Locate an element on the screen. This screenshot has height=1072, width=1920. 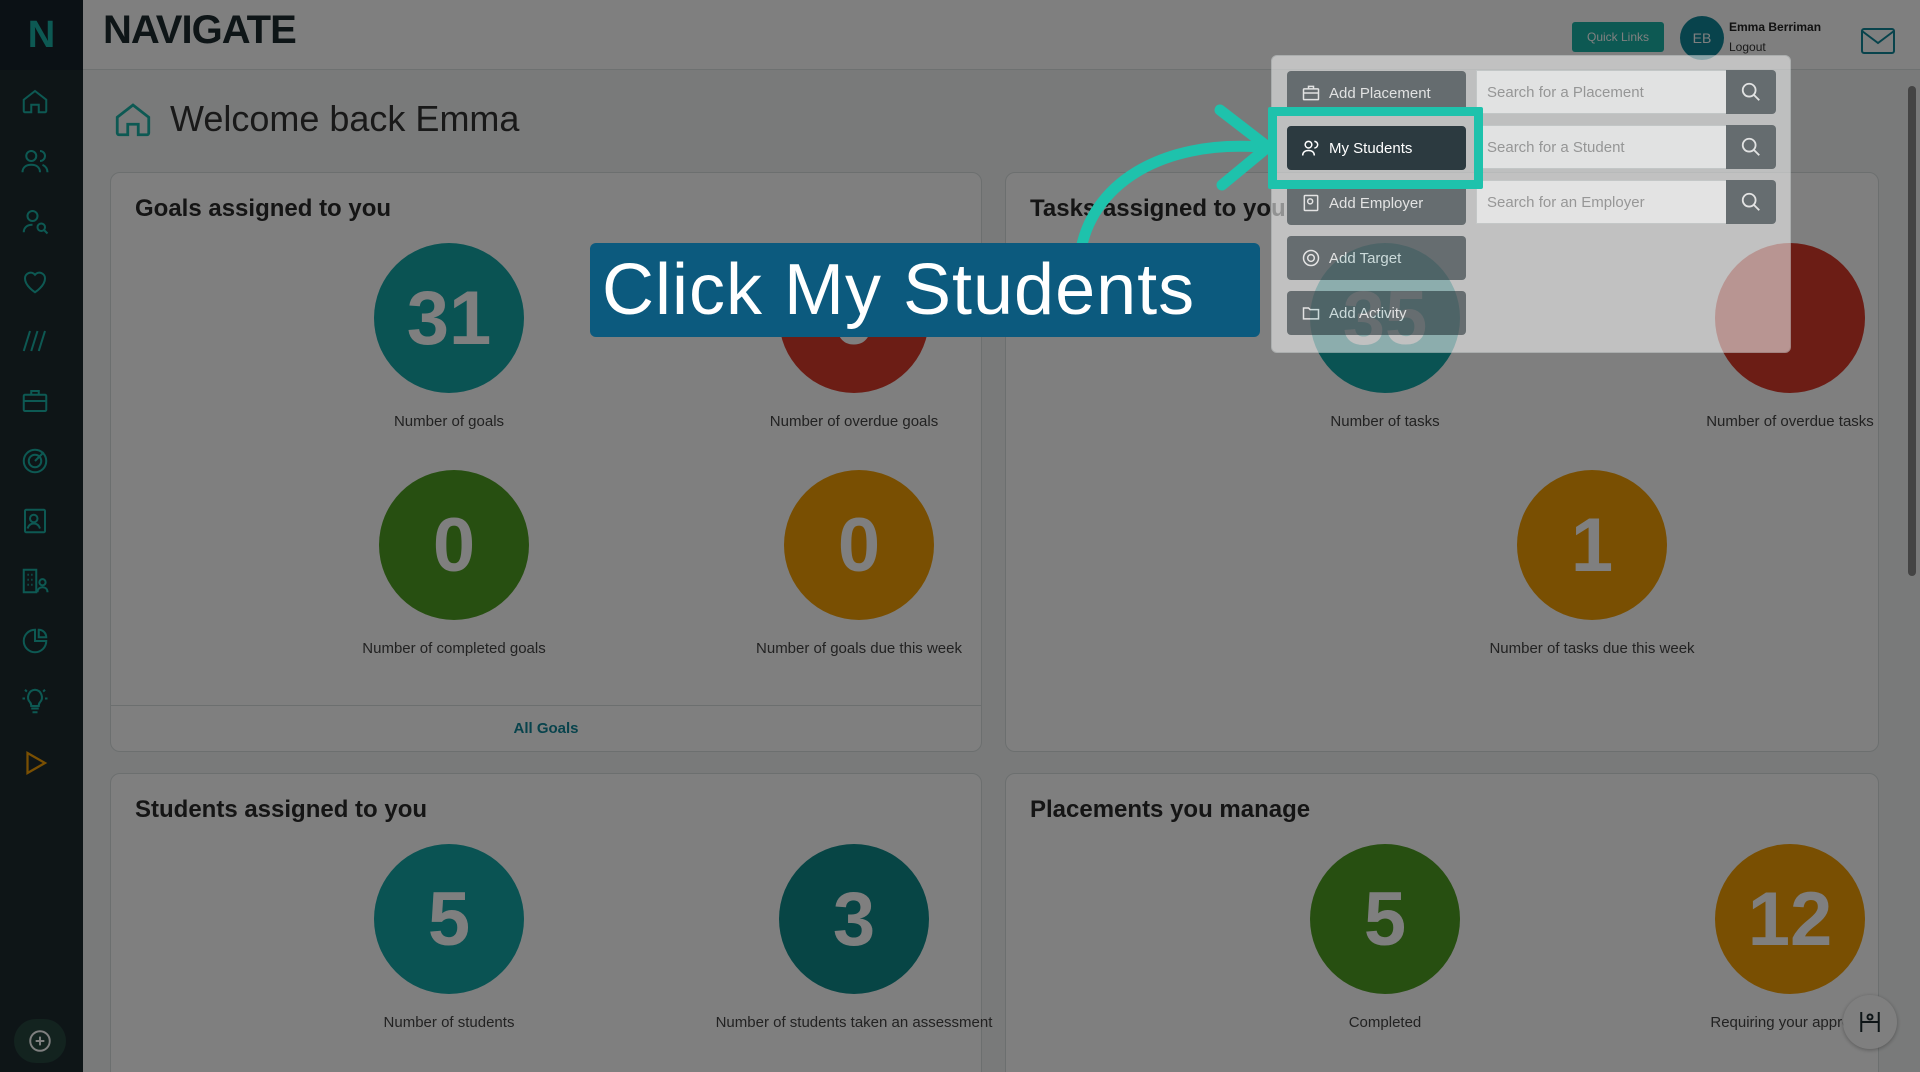
stat-label: Number of goals due this week is located at coordinates (859, 648).